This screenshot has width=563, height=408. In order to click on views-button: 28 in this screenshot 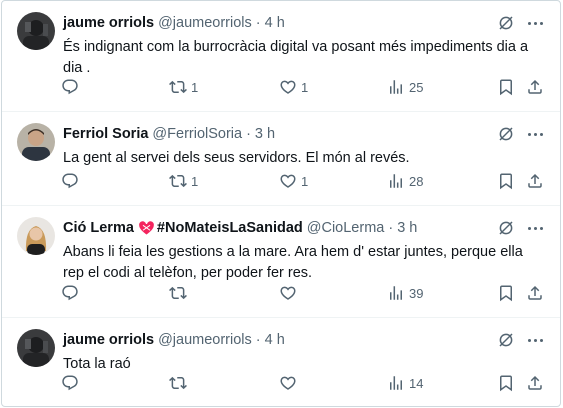, I will do `click(405, 181)`.